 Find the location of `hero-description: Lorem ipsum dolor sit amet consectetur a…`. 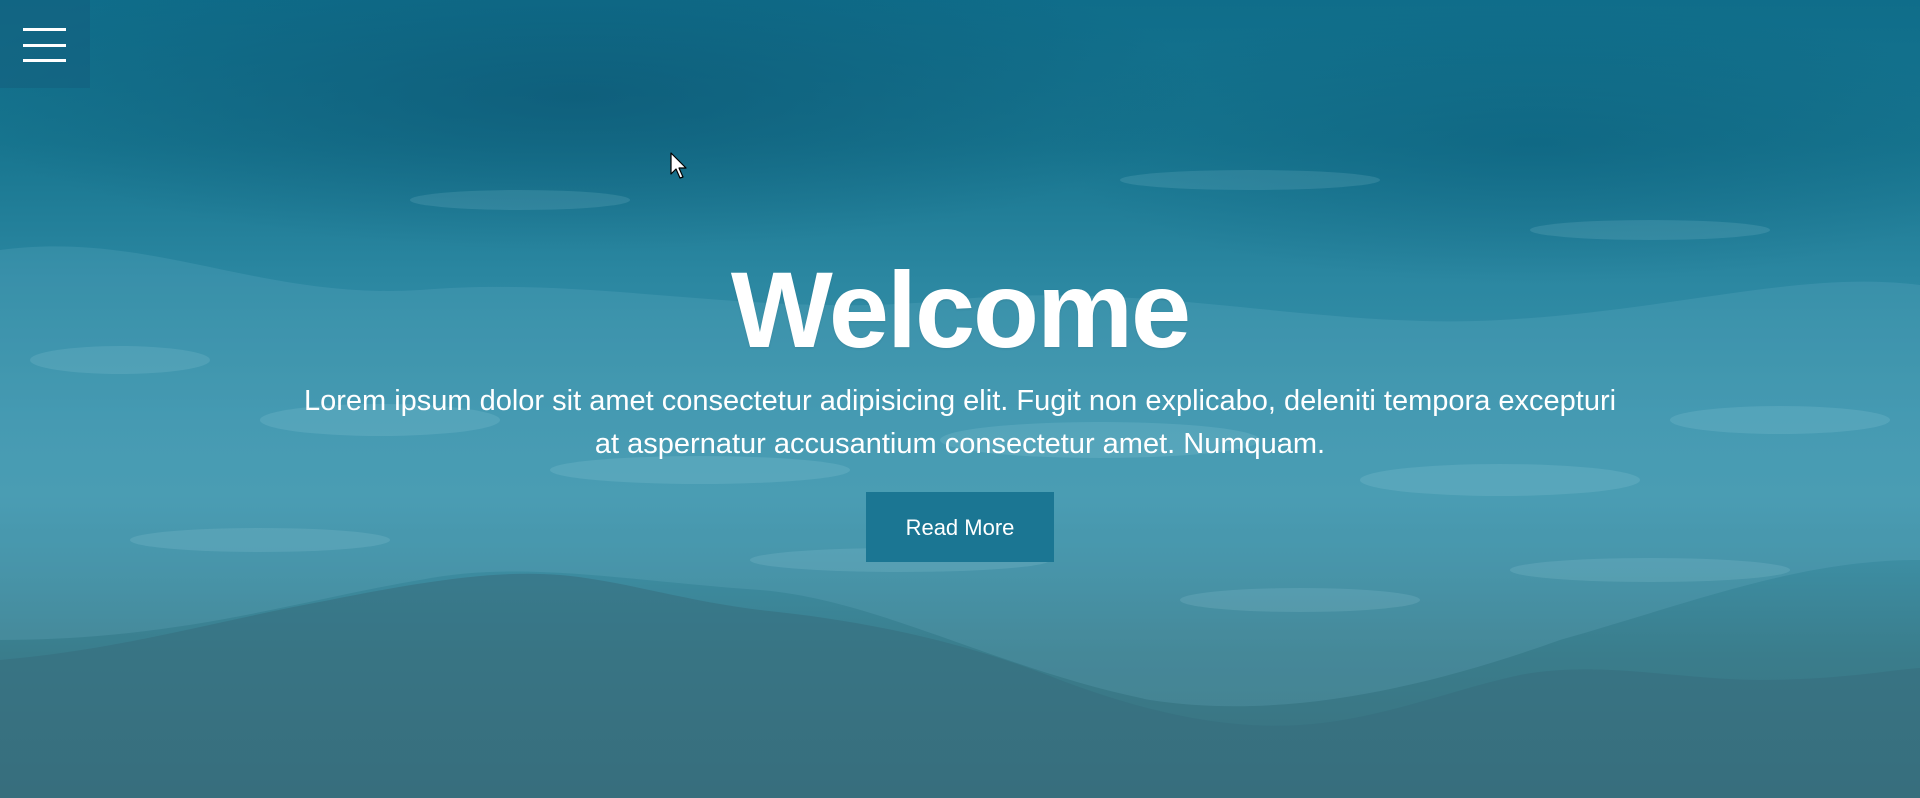

hero-description: Lorem ipsum dolor sit amet consectetur a… is located at coordinates (960, 422).